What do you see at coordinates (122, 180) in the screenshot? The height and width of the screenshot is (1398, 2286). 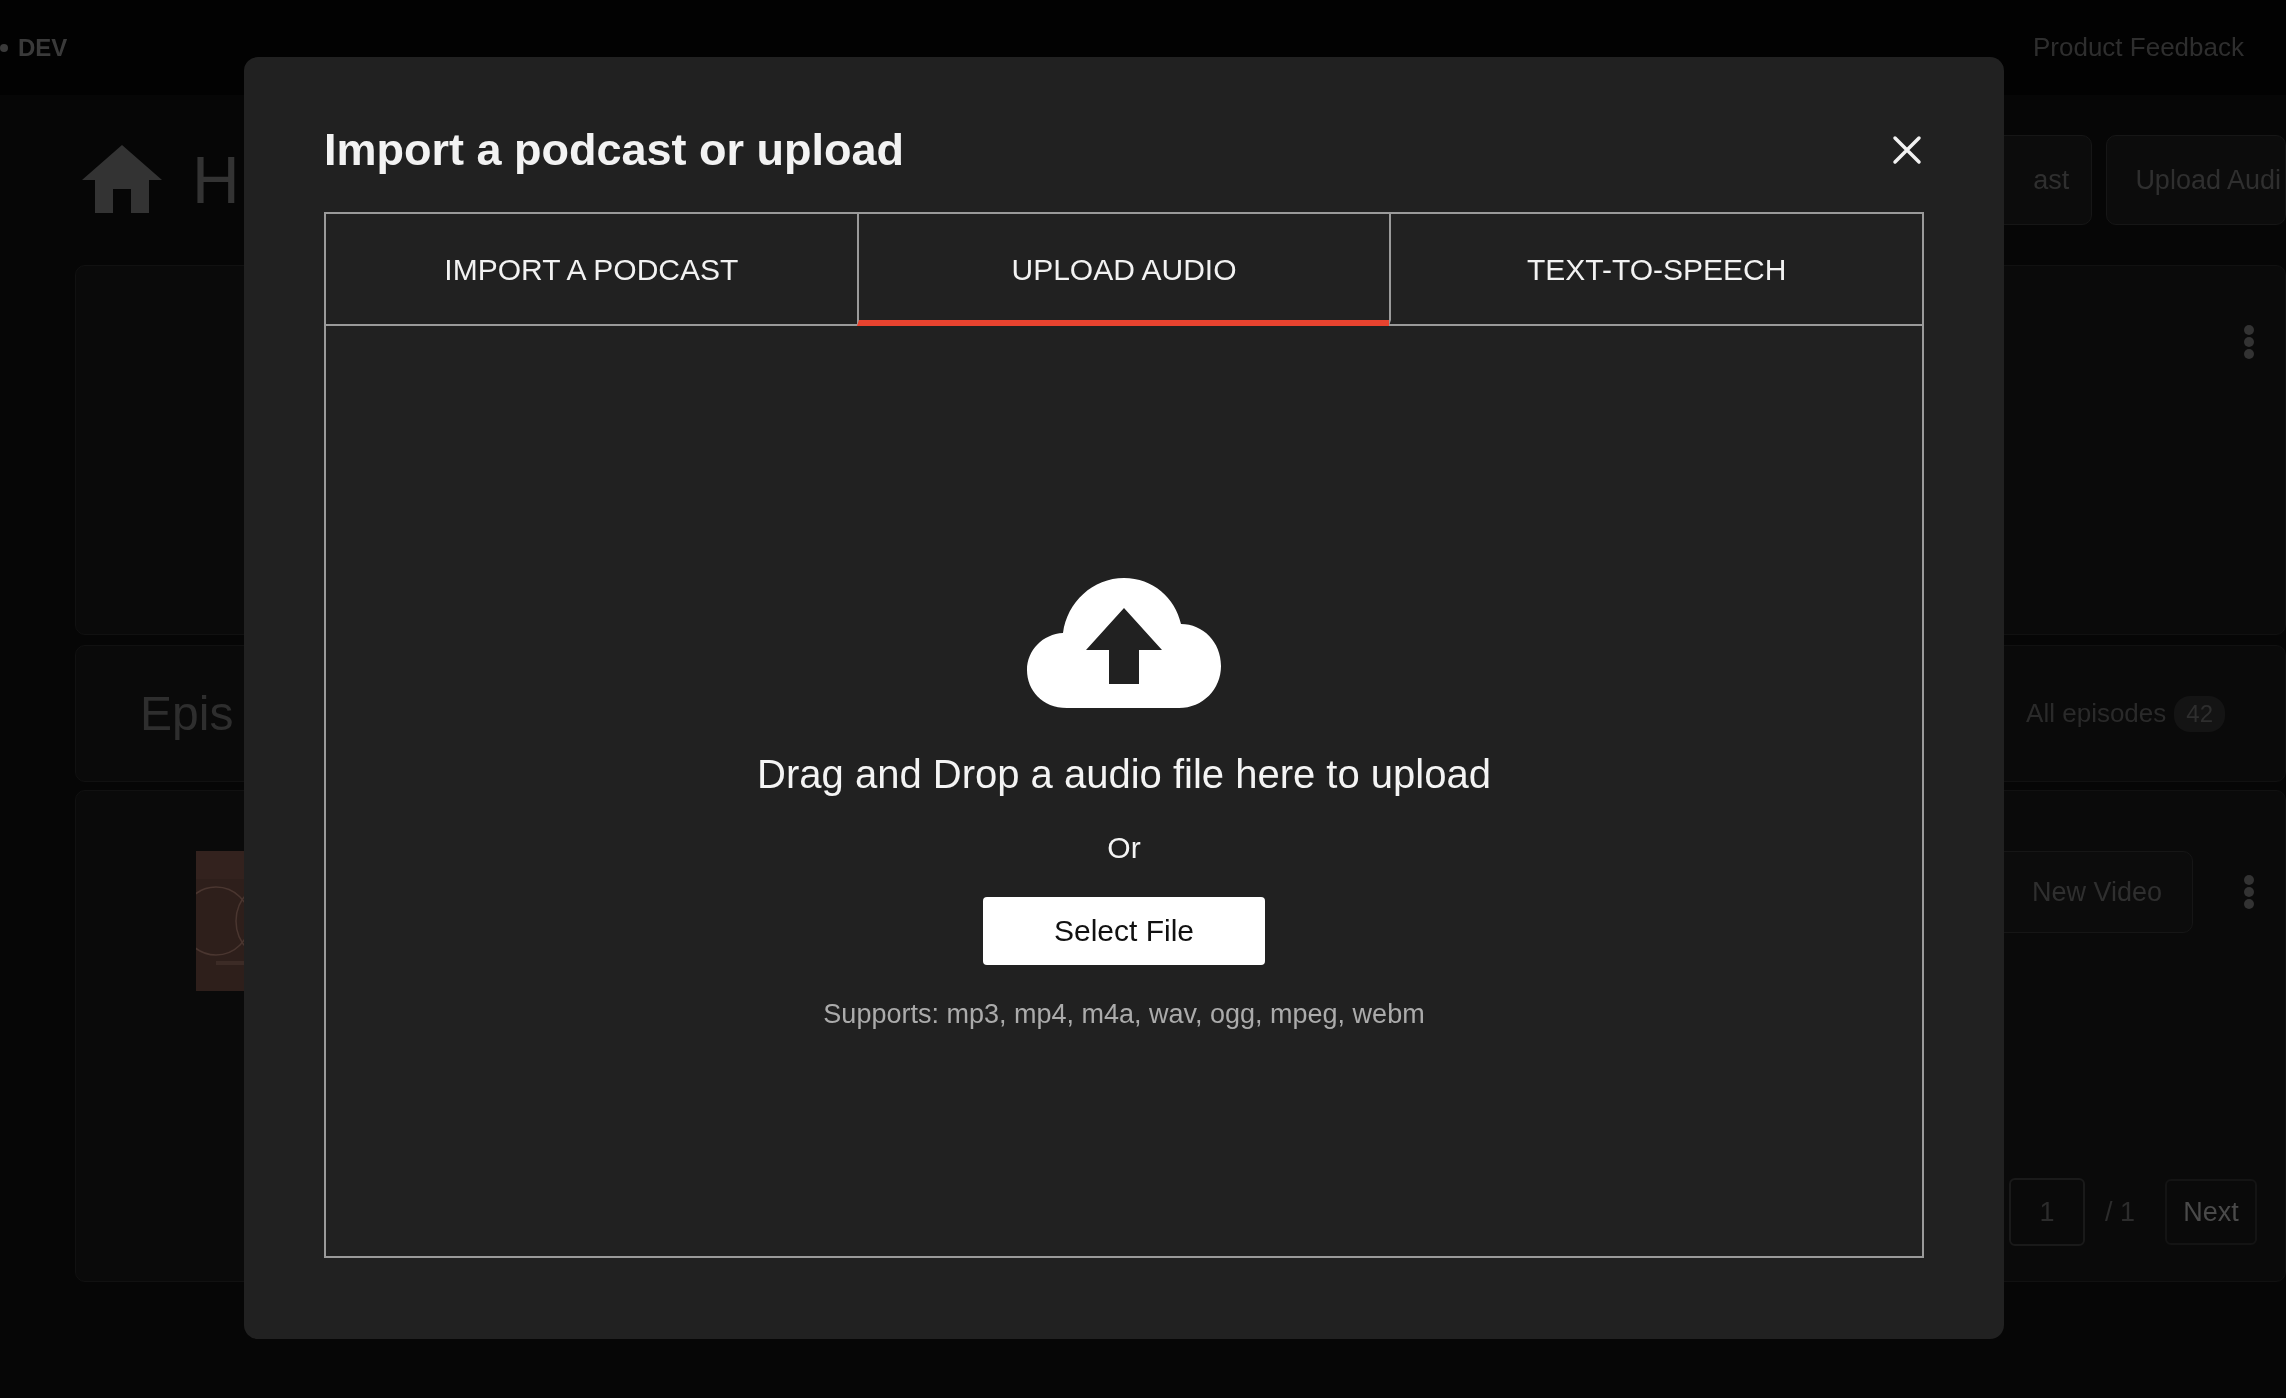 I see `home-icon` at bounding box center [122, 180].